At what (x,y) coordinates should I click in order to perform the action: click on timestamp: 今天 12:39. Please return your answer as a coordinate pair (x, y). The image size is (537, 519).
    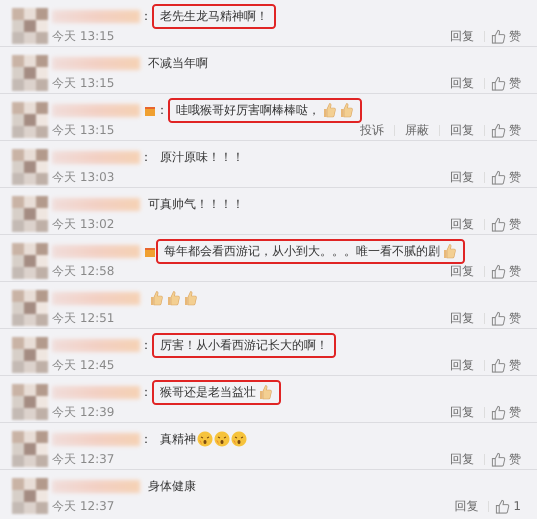
    Looking at the image, I should click on (83, 412).